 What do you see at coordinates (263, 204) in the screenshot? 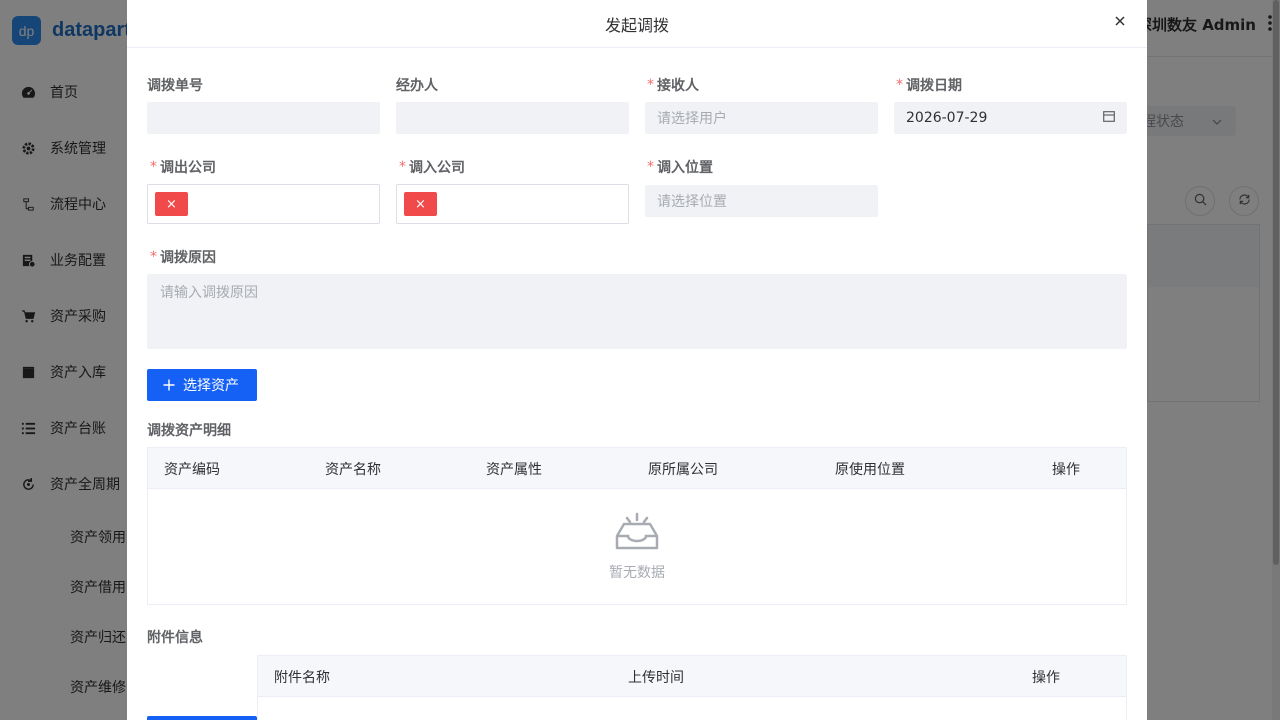
I see `from-company-select: ×` at bounding box center [263, 204].